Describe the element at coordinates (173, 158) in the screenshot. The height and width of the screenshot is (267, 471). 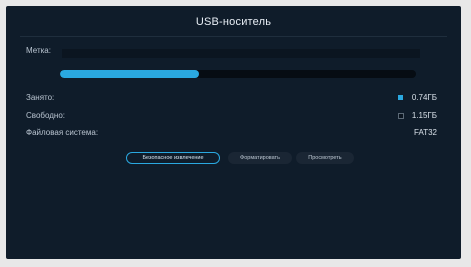
I see `safe-eject-button: Безопасное извлечение` at that location.